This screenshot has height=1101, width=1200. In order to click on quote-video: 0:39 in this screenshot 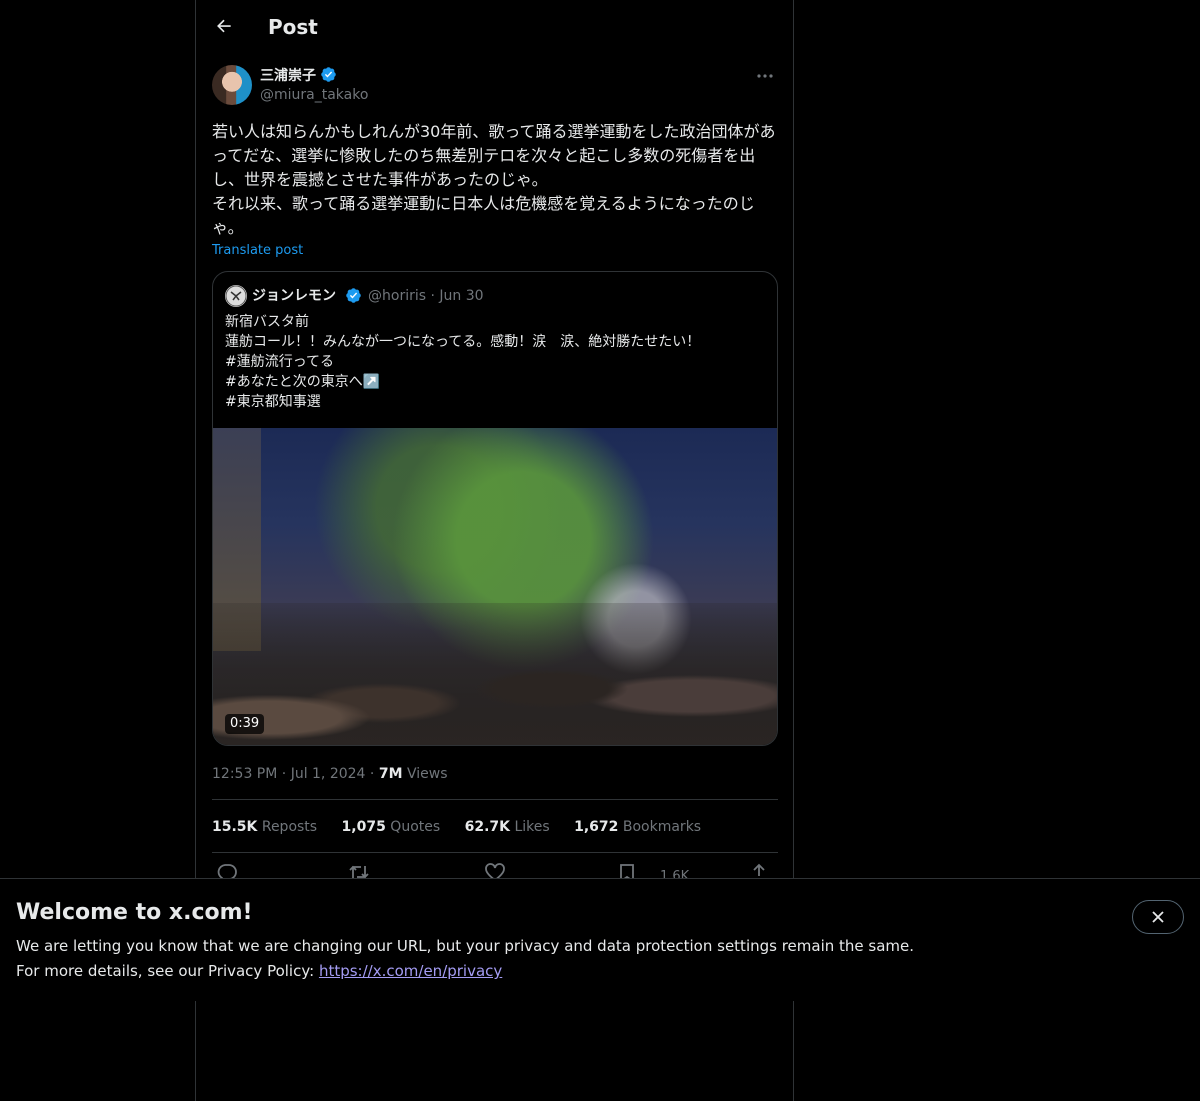, I will do `click(495, 586)`.